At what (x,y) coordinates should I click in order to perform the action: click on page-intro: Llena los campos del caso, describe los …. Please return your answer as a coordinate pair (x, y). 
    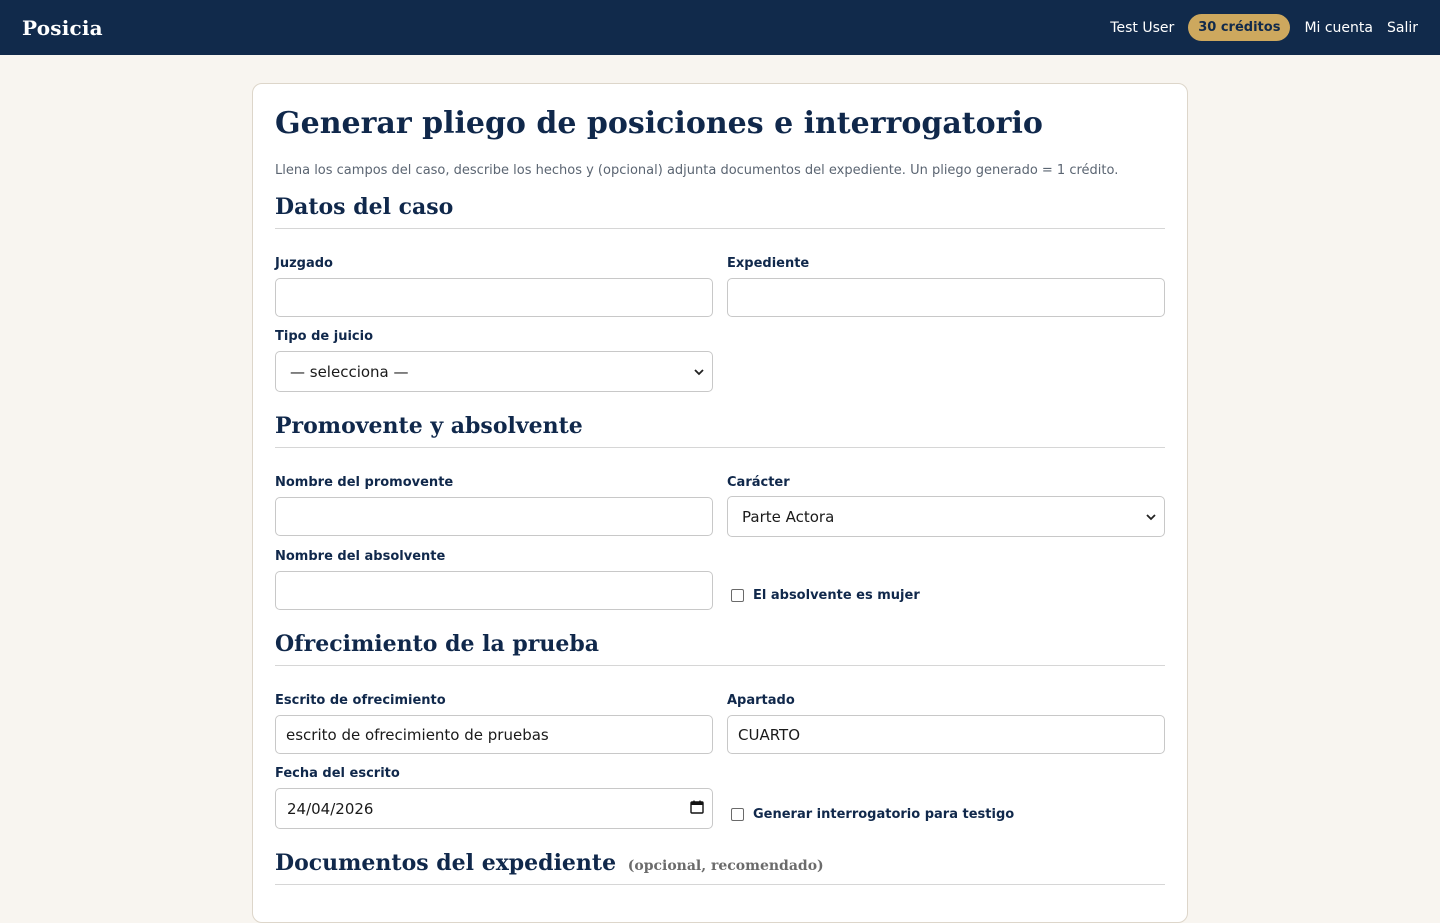
    Looking at the image, I should click on (697, 170).